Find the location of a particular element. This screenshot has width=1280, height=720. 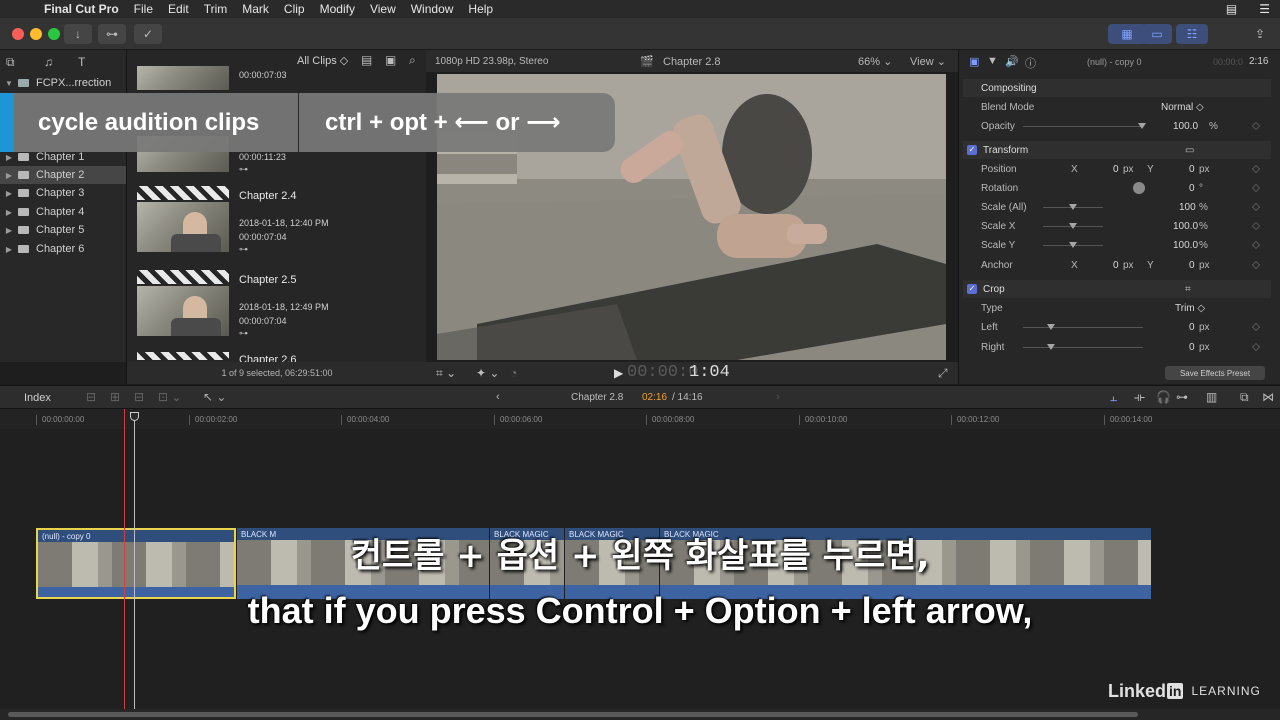

video-inspector-icon: ▣ is located at coordinates (974, 61).